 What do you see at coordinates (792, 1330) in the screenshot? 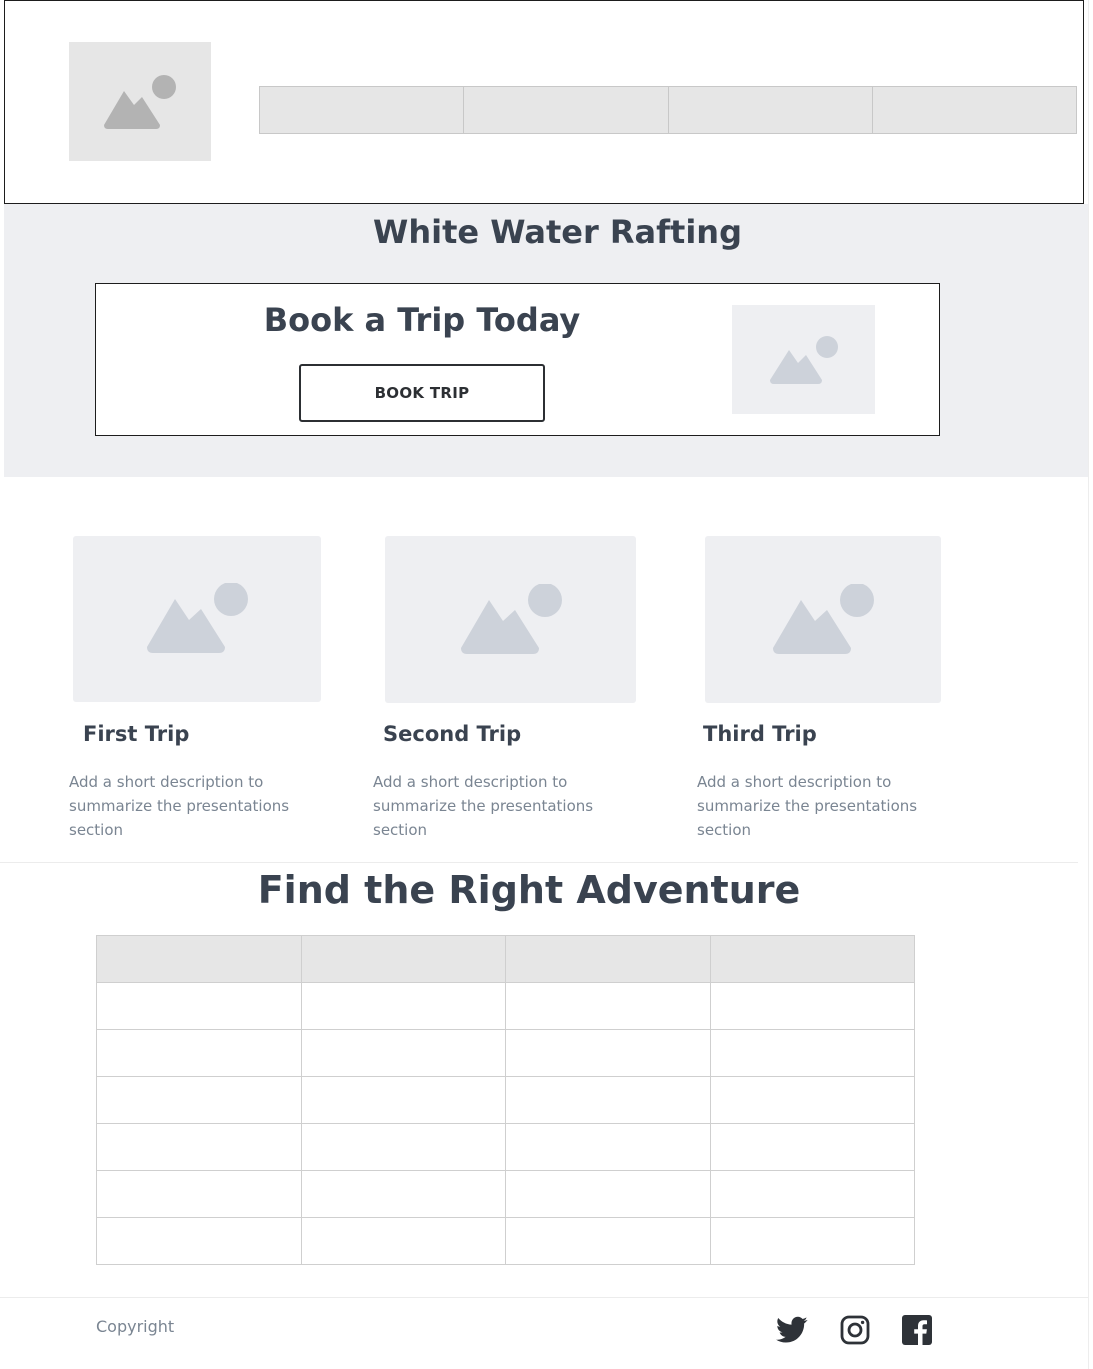
I see `twitter-icon` at bounding box center [792, 1330].